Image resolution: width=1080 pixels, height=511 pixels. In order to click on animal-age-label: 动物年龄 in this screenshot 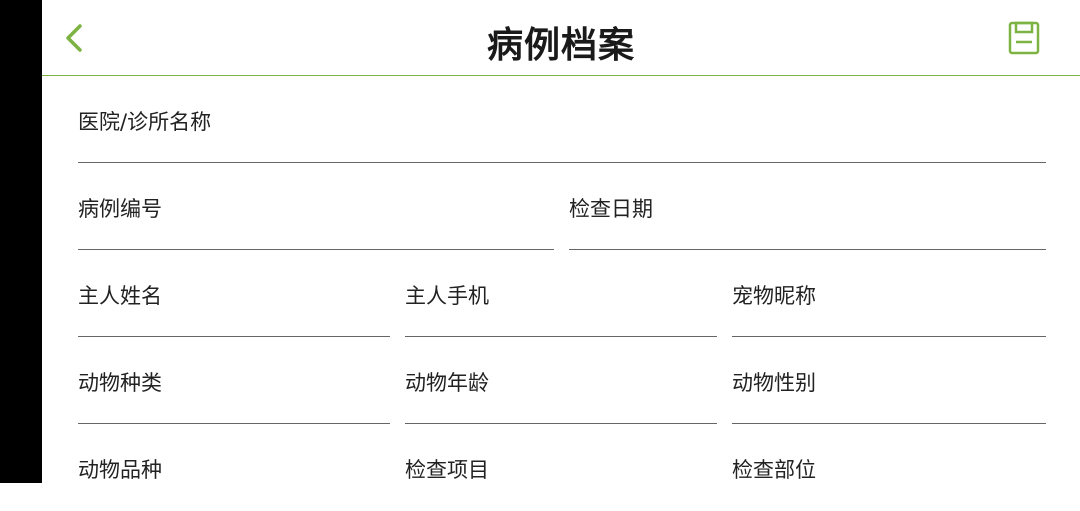, I will do `click(447, 383)`.